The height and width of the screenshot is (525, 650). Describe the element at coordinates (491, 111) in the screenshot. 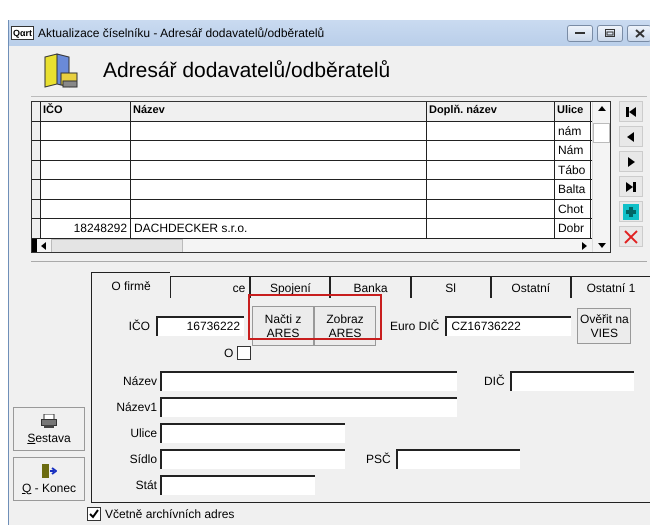

I see `column-header: Doplň. název` at that location.